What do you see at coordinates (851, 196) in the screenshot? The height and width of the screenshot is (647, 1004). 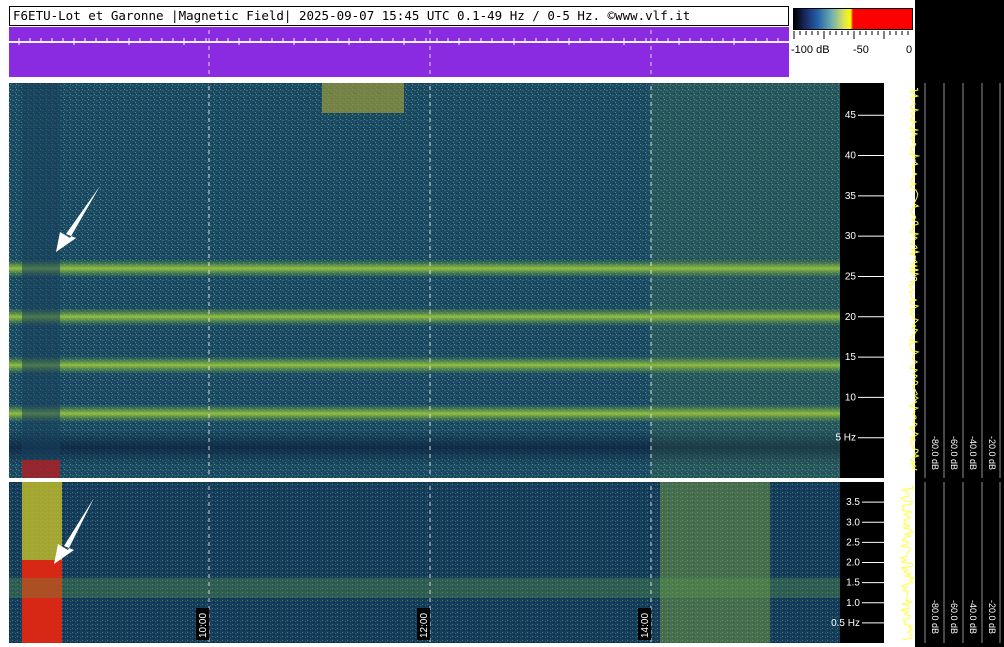 I see `upper-y-tick-label: 35` at bounding box center [851, 196].